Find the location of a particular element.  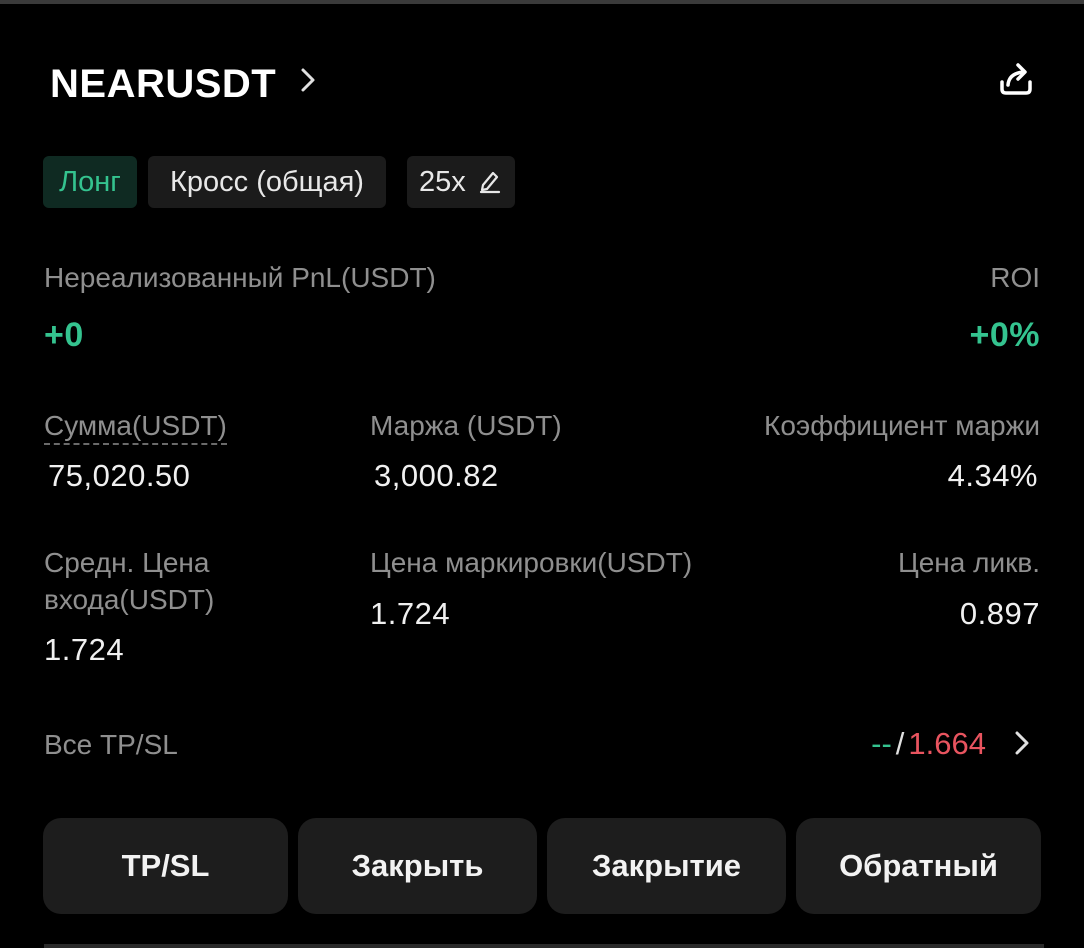

margin-label: Маржа (USDT) is located at coordinates (466, 425).